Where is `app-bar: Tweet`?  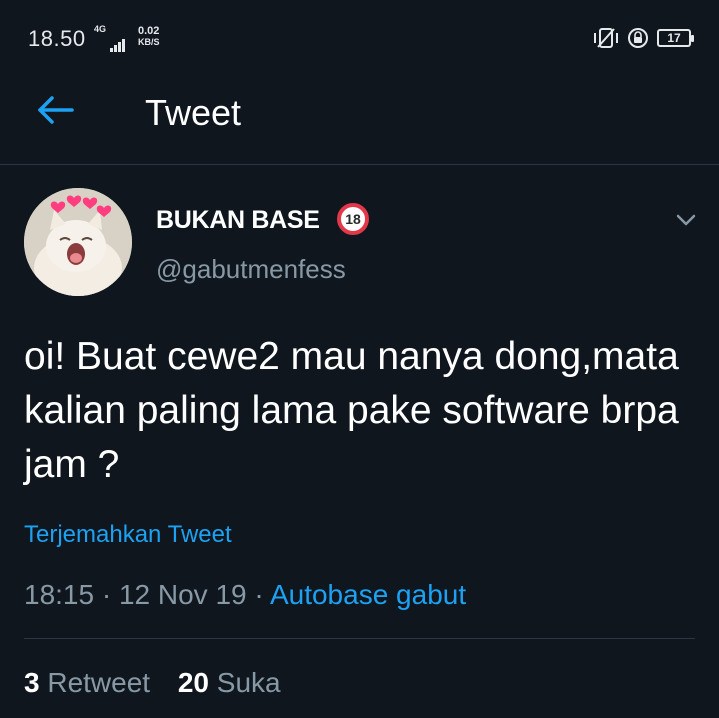 app-bar: Tweet is located at coordinates (359, 118).